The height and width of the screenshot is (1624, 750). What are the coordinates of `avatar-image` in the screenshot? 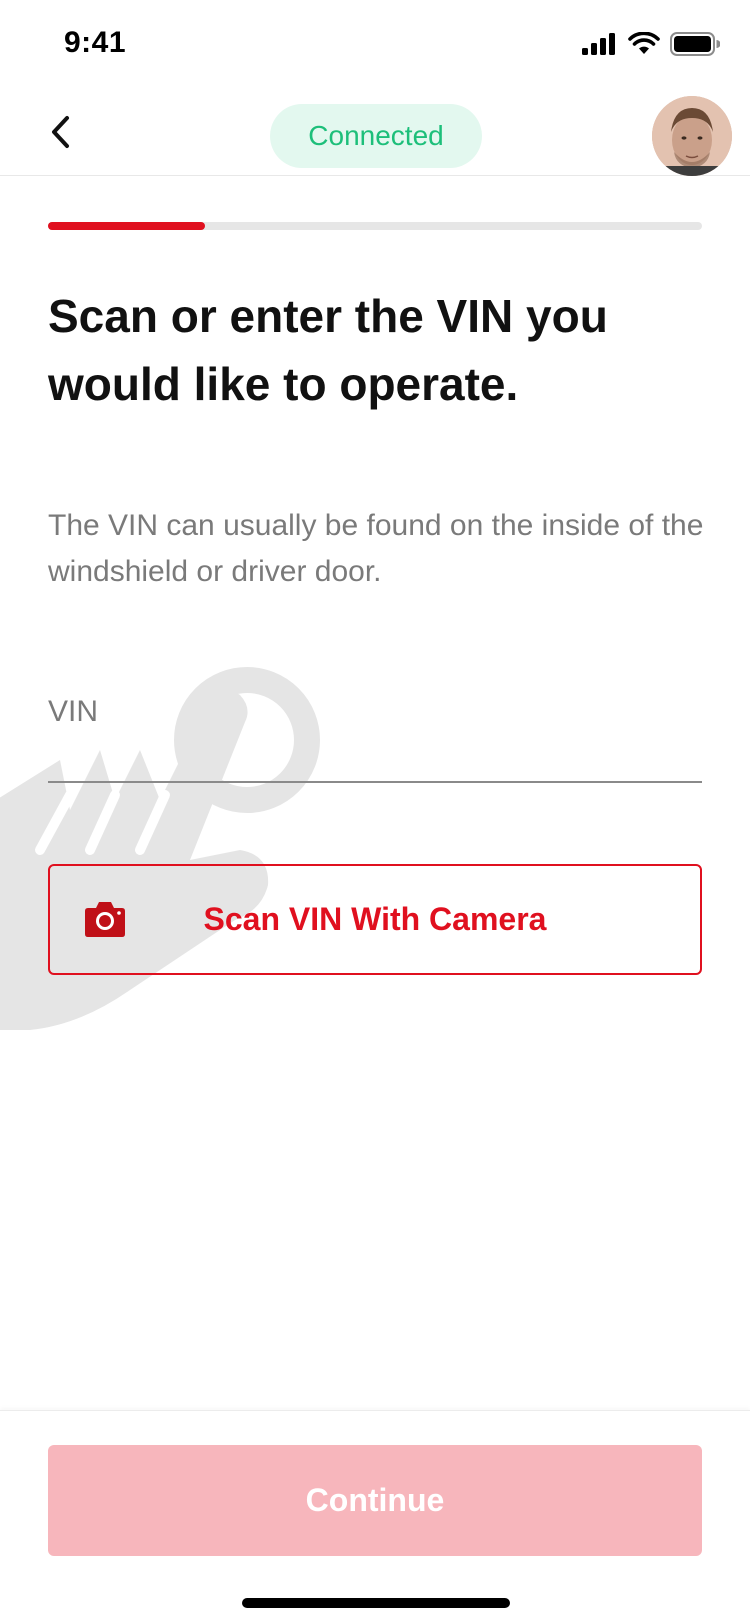 It's located at (692, 136).